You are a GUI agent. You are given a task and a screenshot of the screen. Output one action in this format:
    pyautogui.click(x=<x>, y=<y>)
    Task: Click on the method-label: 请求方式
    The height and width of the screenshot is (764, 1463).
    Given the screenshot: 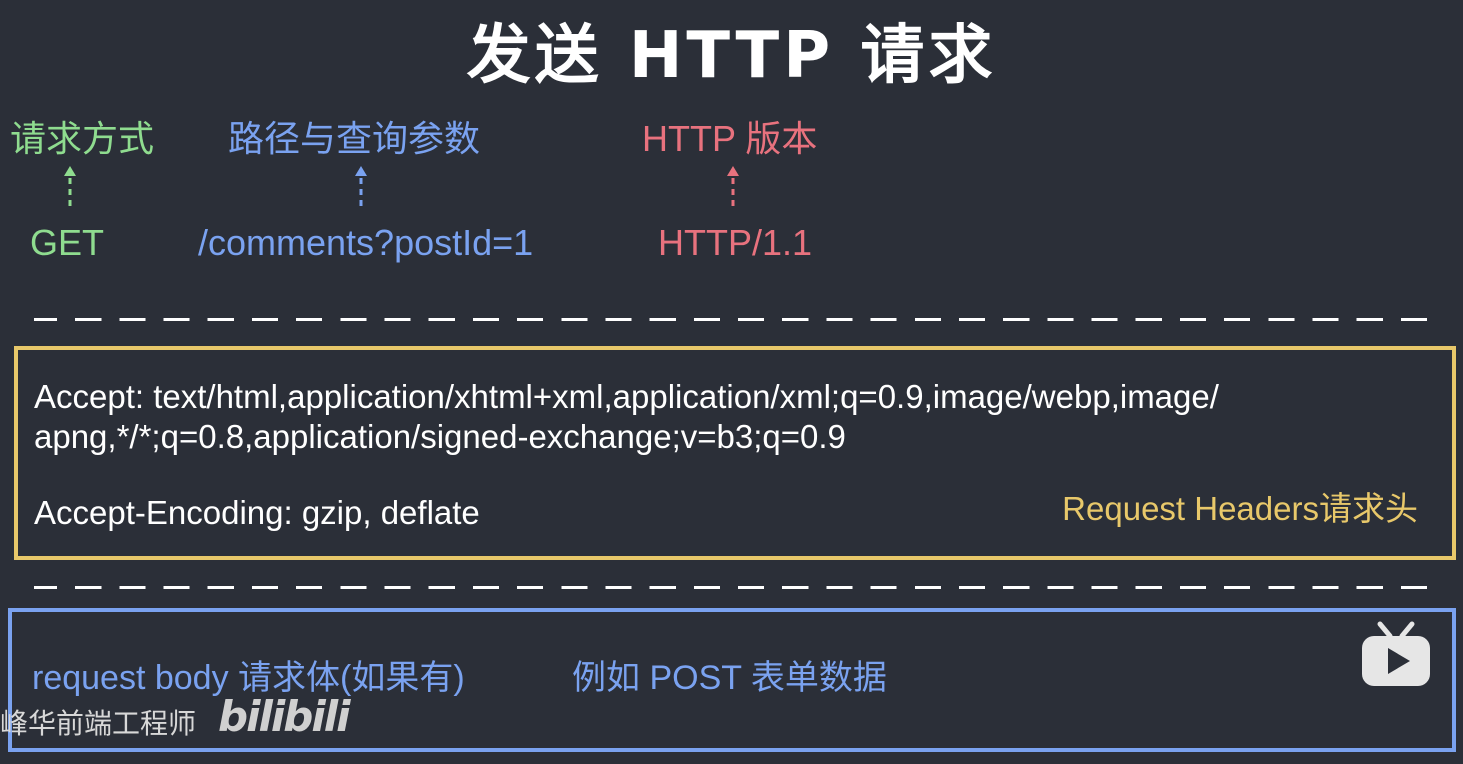 What is the action you would take?
    pyautogui.click(x=82, y=138)
    